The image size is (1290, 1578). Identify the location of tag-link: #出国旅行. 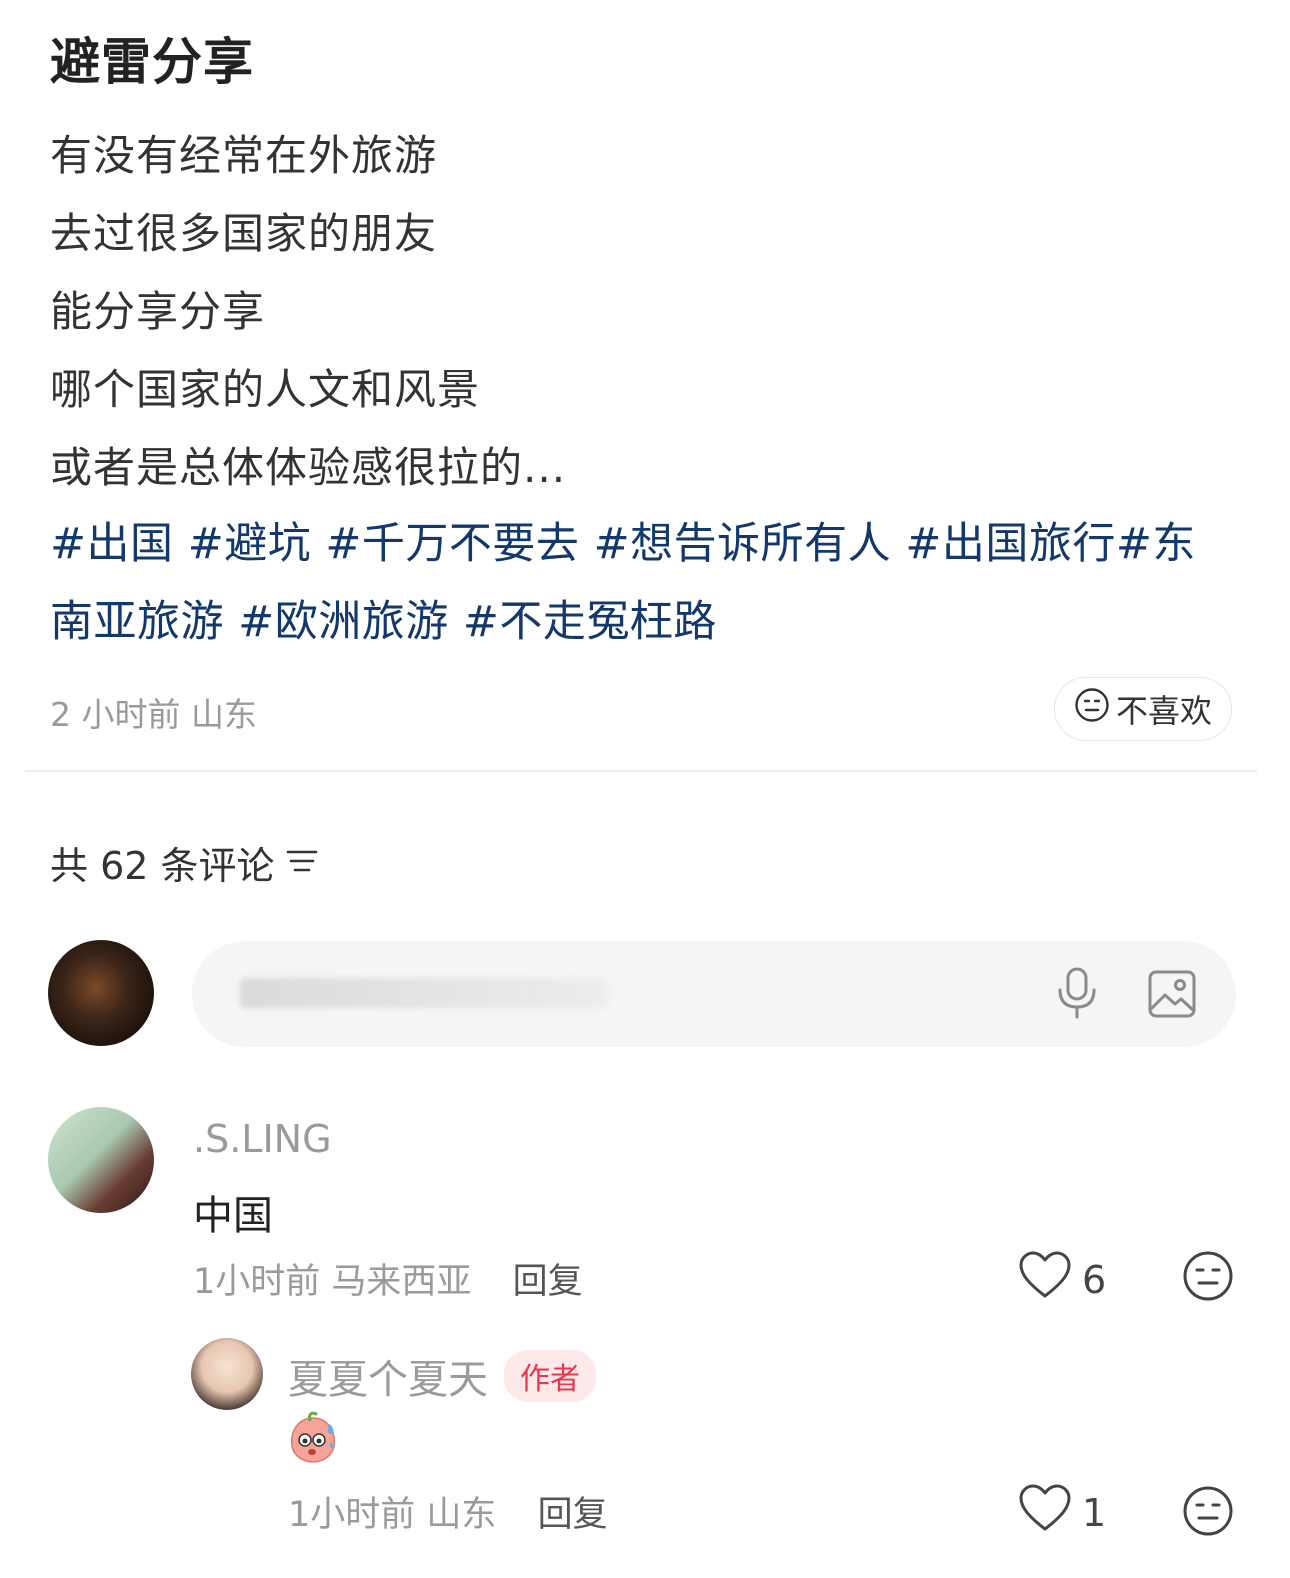
(1010, 544).